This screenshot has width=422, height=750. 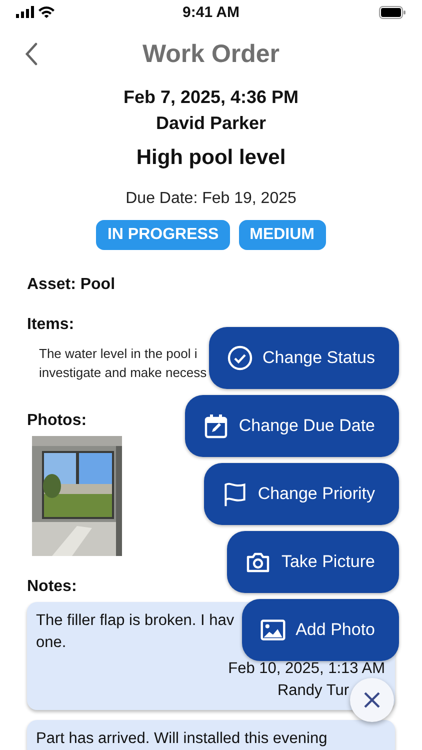 What do you see at coordinates (57, 421) in the screenshot?
I see `photos-heading: Photos:` at bounding box center [57, 421].